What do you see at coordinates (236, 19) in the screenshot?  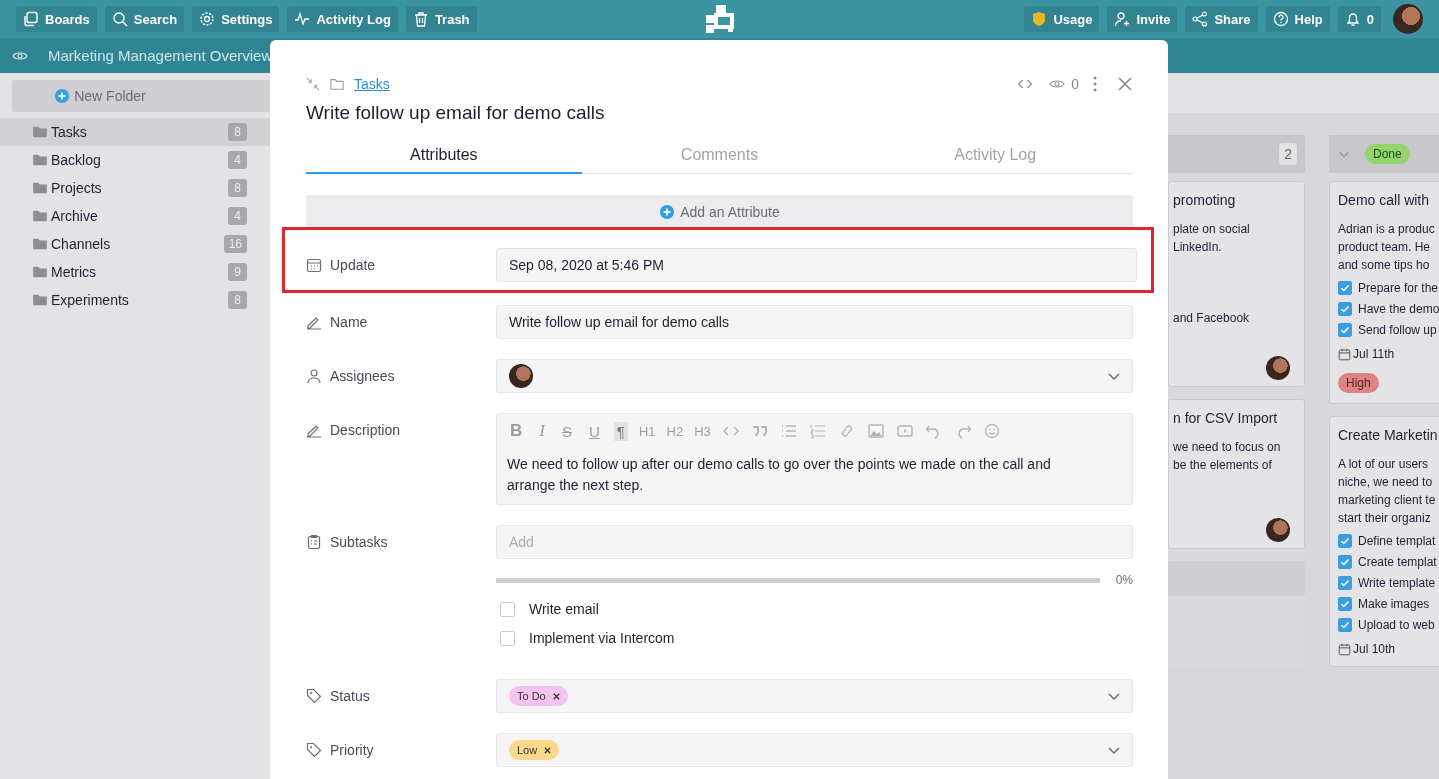 I see `nav-button: Settings` at bounding box center [236, 19].